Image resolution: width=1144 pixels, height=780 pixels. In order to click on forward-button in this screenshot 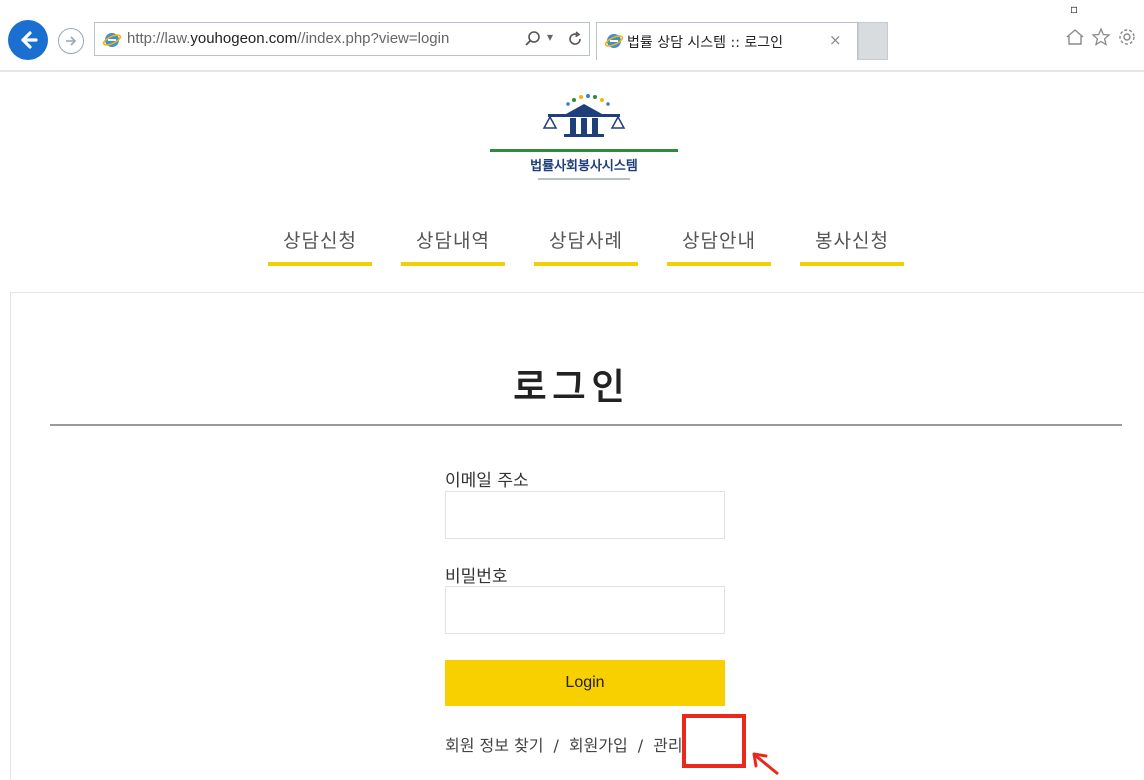, I will do `click(71, 41)`.